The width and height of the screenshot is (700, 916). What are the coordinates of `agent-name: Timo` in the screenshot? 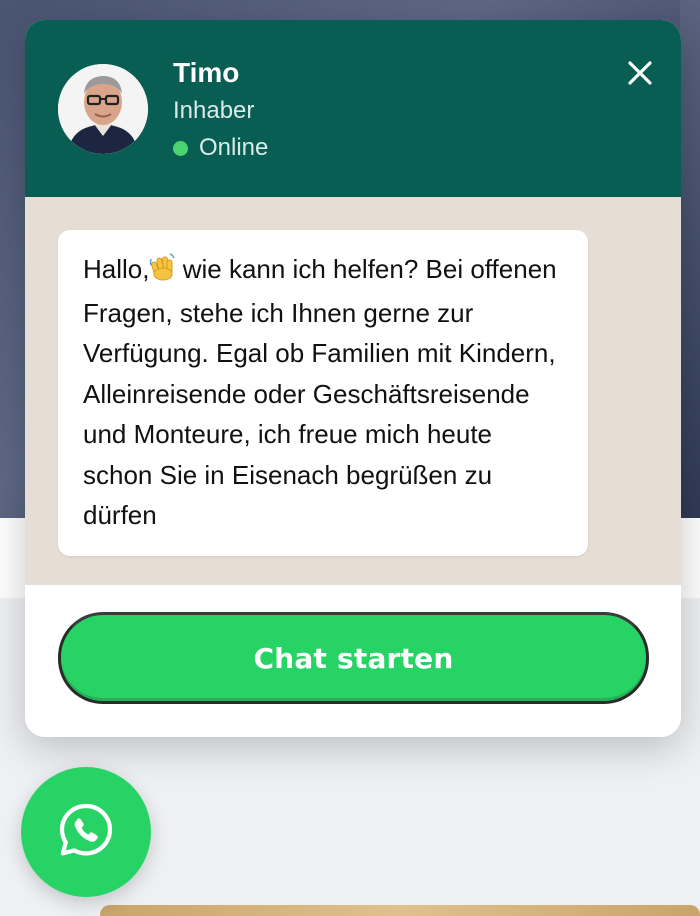 It's located at (206, 72).